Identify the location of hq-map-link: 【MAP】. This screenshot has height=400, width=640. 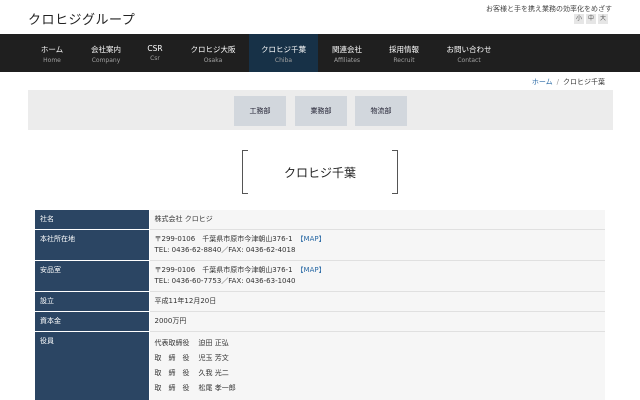
(311, 239).